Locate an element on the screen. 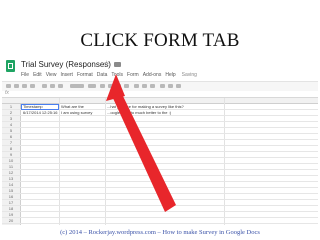 This screenshot has height=240, width=320. save-status: Saving is located at coordinates (189, 75).